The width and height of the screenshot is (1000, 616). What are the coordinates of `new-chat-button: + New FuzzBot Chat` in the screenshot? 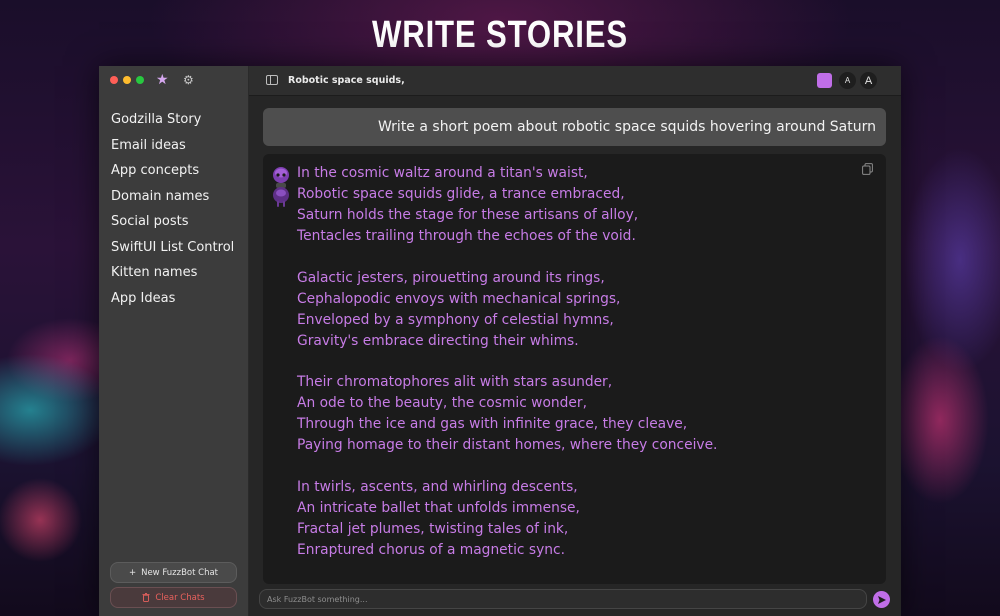 It's located at (173, 572).